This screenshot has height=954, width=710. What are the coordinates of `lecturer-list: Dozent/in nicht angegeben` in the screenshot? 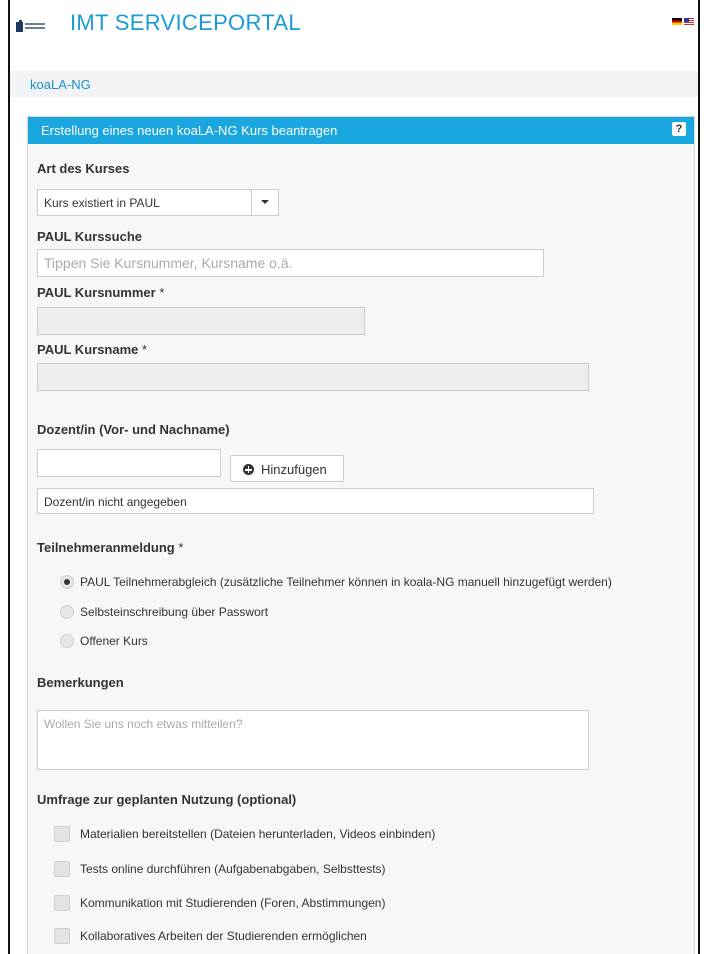 It's located at (315, 501).